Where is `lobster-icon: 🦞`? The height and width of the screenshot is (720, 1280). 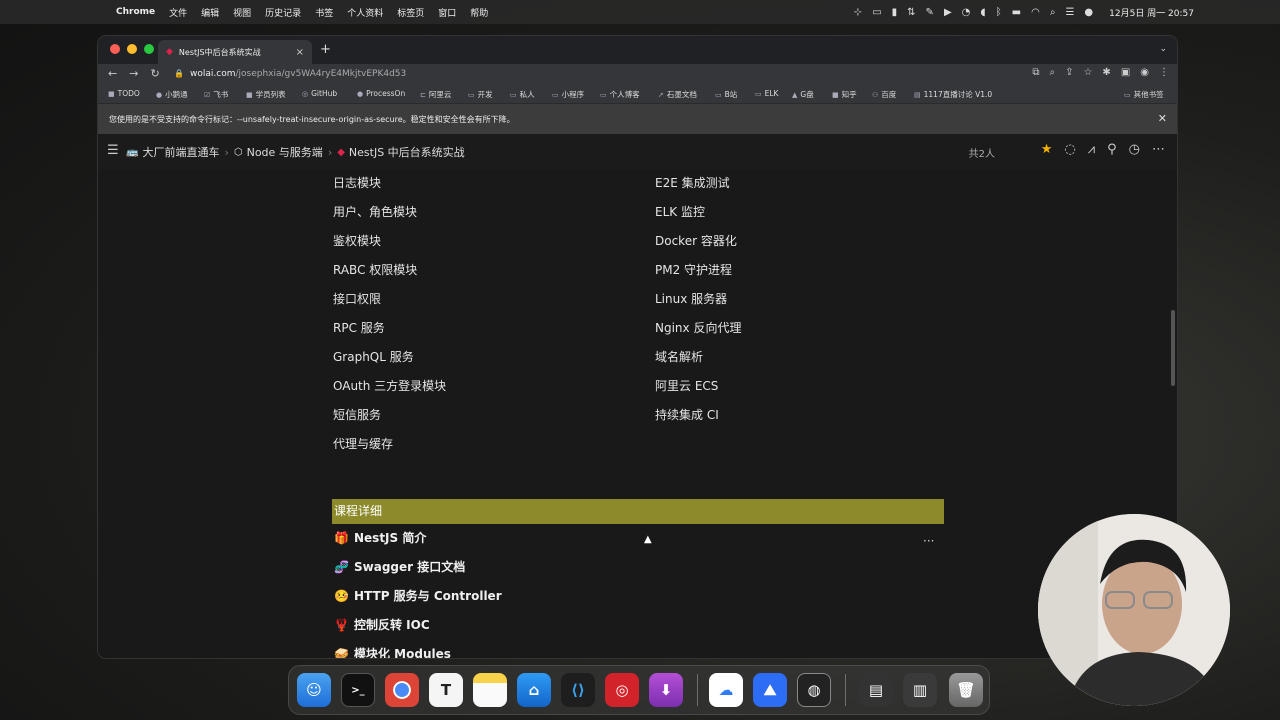
lobster-icon: 🦞 is located at coordinates (341, 625).